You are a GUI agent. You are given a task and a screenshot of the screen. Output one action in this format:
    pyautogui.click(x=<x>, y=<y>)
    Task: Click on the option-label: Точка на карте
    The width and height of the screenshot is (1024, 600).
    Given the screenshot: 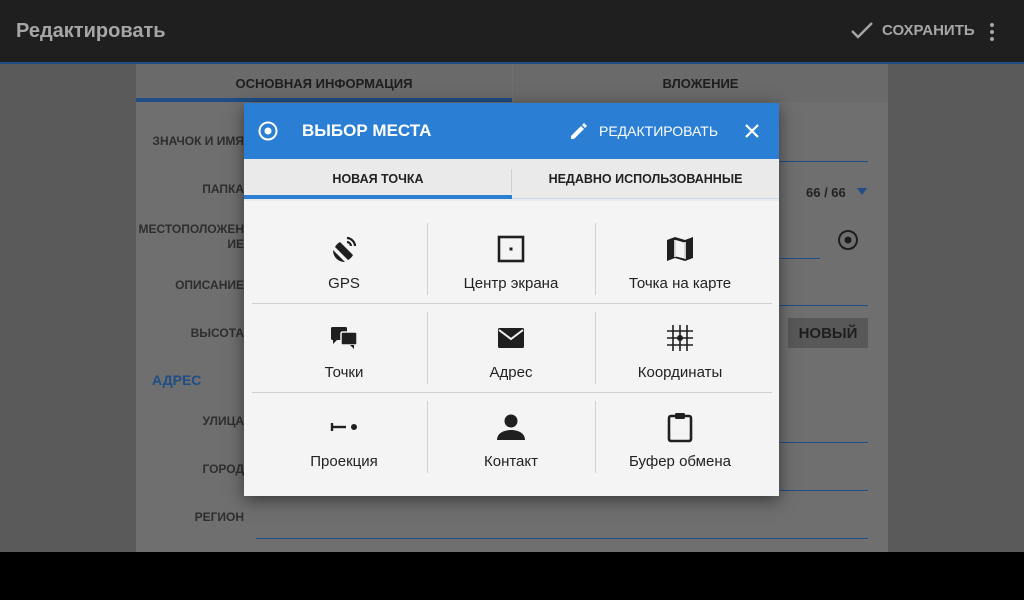 What is the action you would take?
    pyautogui.click(x=680, y=283)
    